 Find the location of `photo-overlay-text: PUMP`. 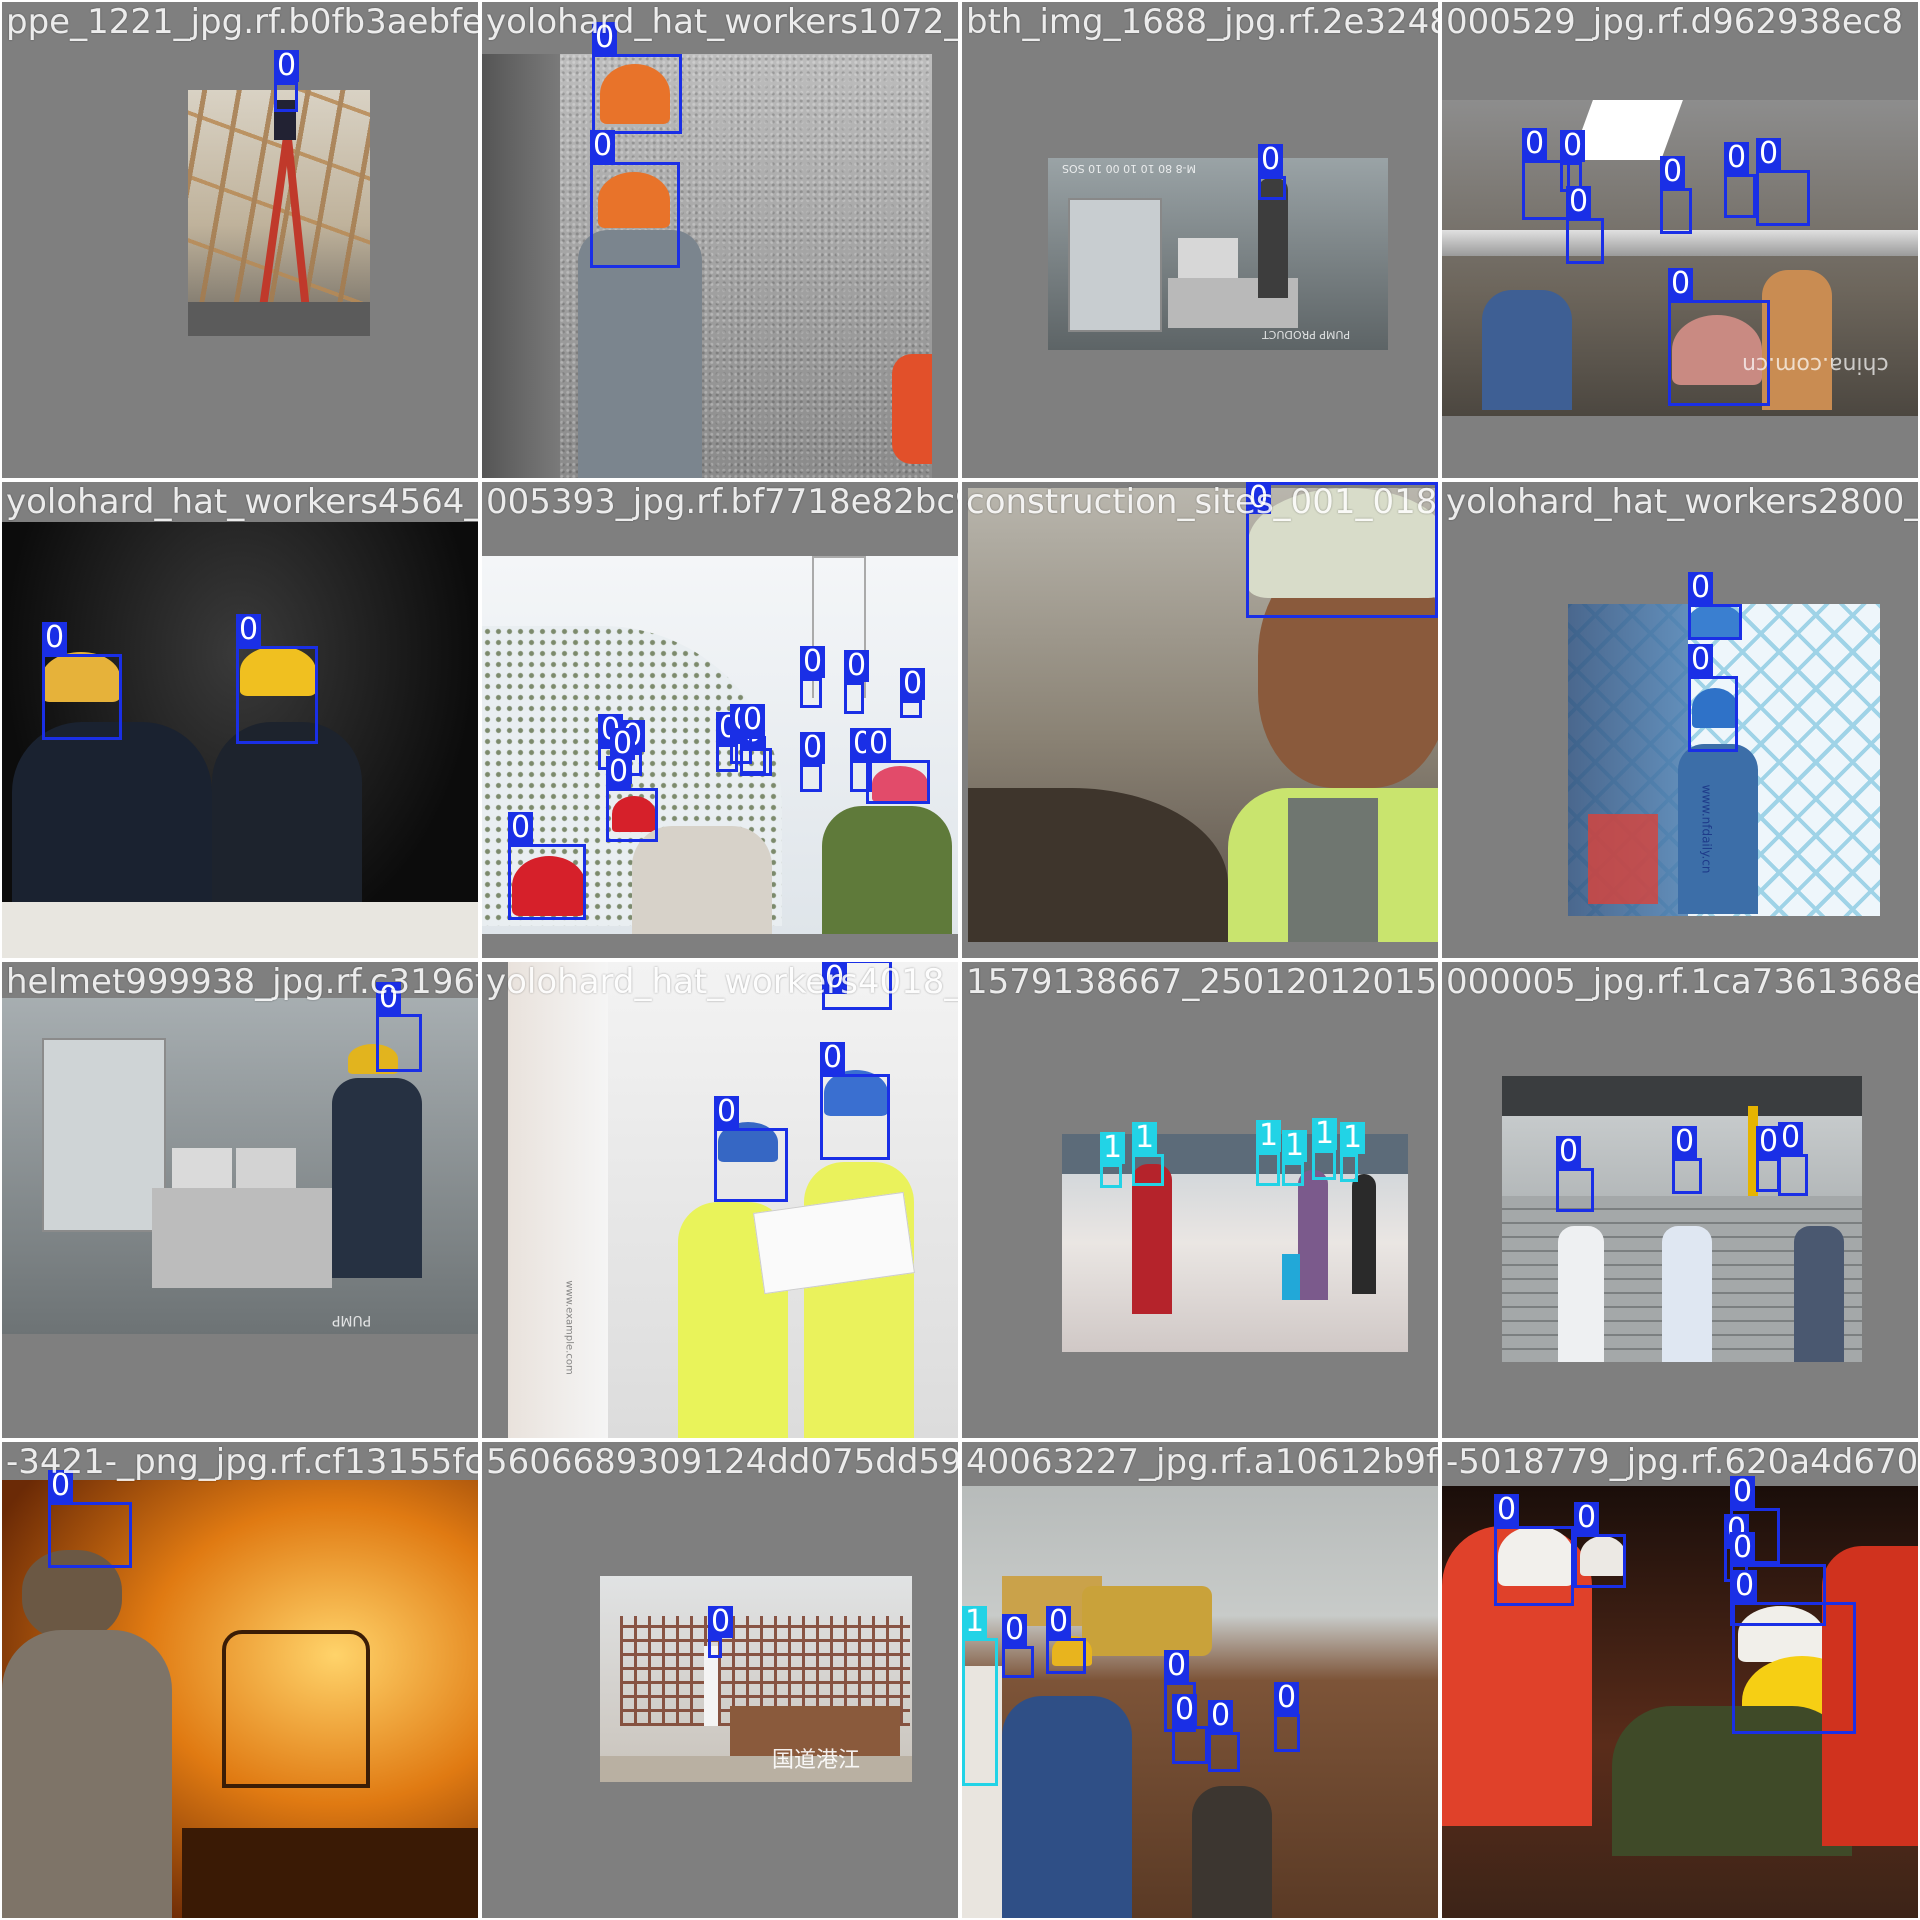

photo-overlay-text: PUMP is located at coordinates (352, 1320).